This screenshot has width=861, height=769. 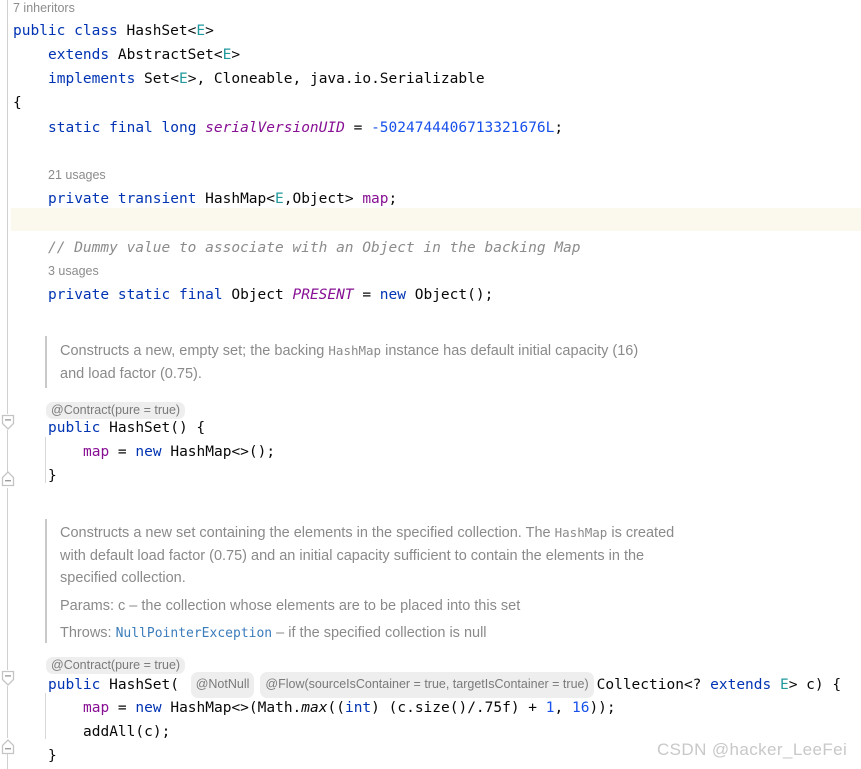 I want to click on keyword-public-ctor2: public, so click(x=74, y=685).